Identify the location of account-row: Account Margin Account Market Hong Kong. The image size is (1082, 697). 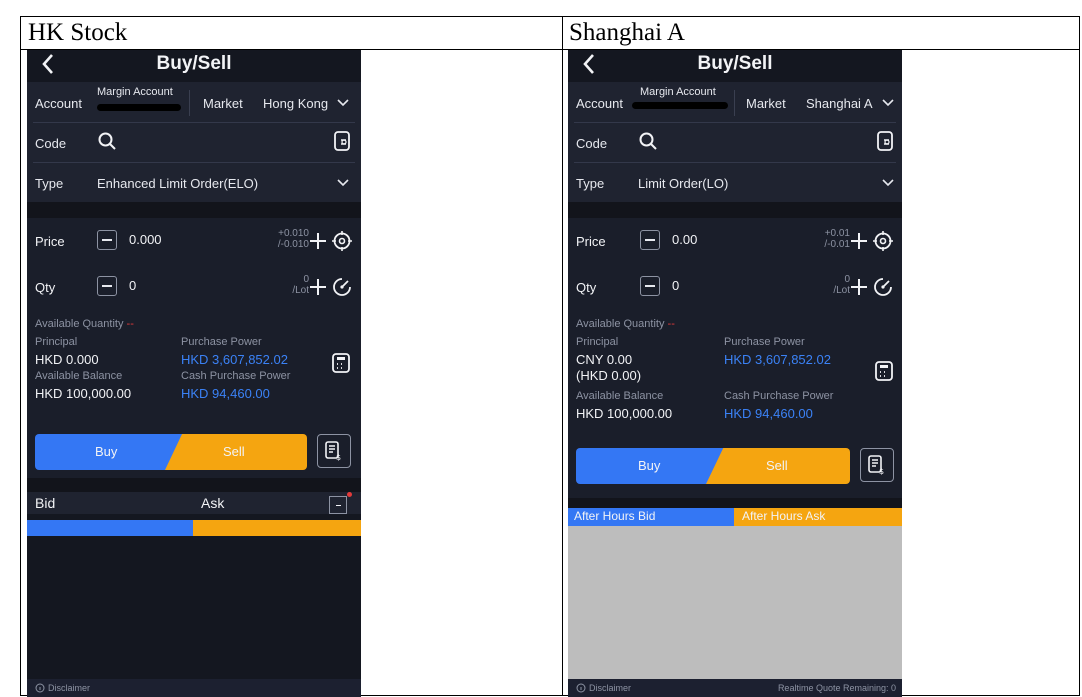
(194, 102).